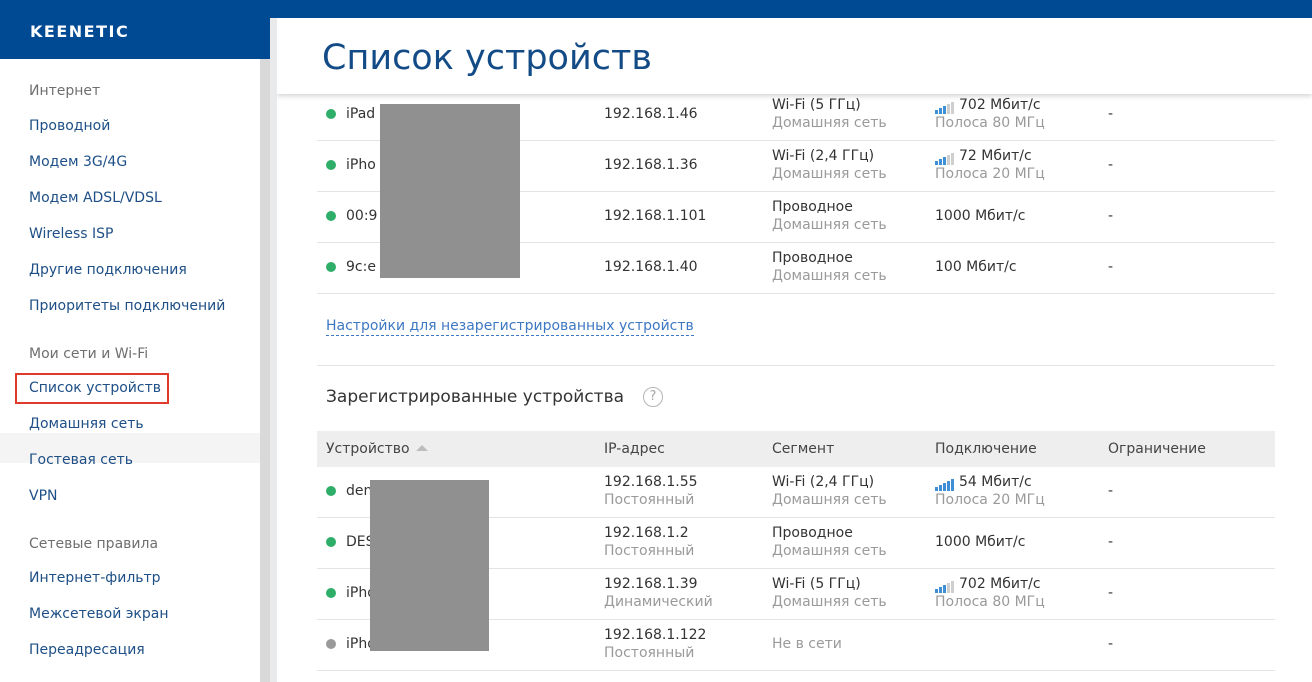 The image size is (1312, 682). Describe the element at coordinates (65, 91) in the screenshot. I see `sidebar-header-internet: Интернет` at that location.